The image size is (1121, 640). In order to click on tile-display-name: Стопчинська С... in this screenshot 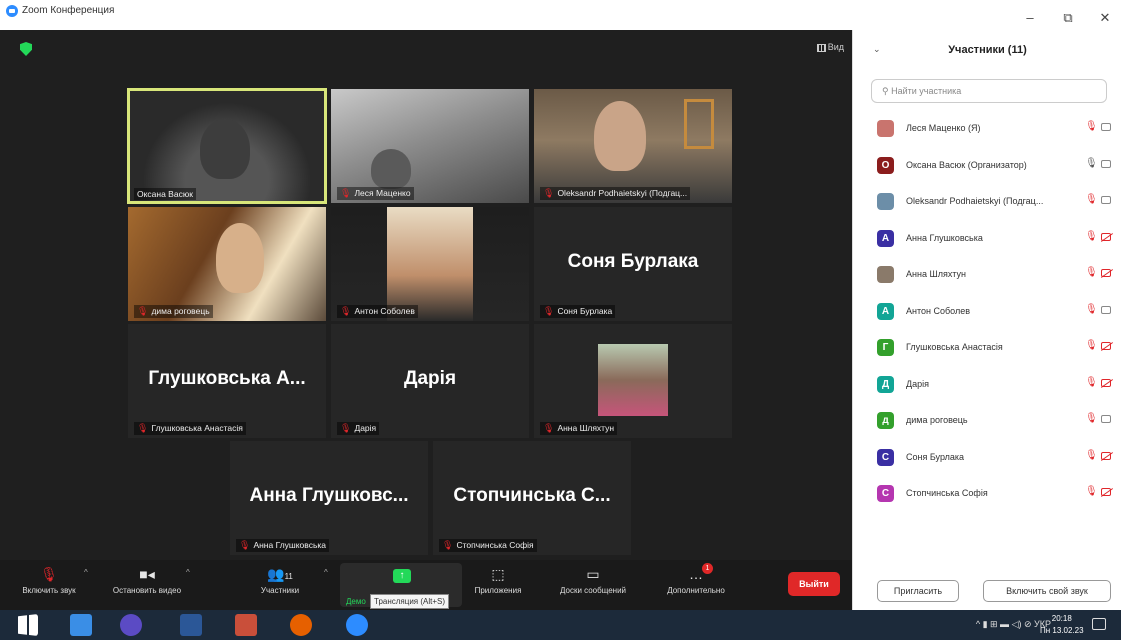, I will do `click(532, 495)`.